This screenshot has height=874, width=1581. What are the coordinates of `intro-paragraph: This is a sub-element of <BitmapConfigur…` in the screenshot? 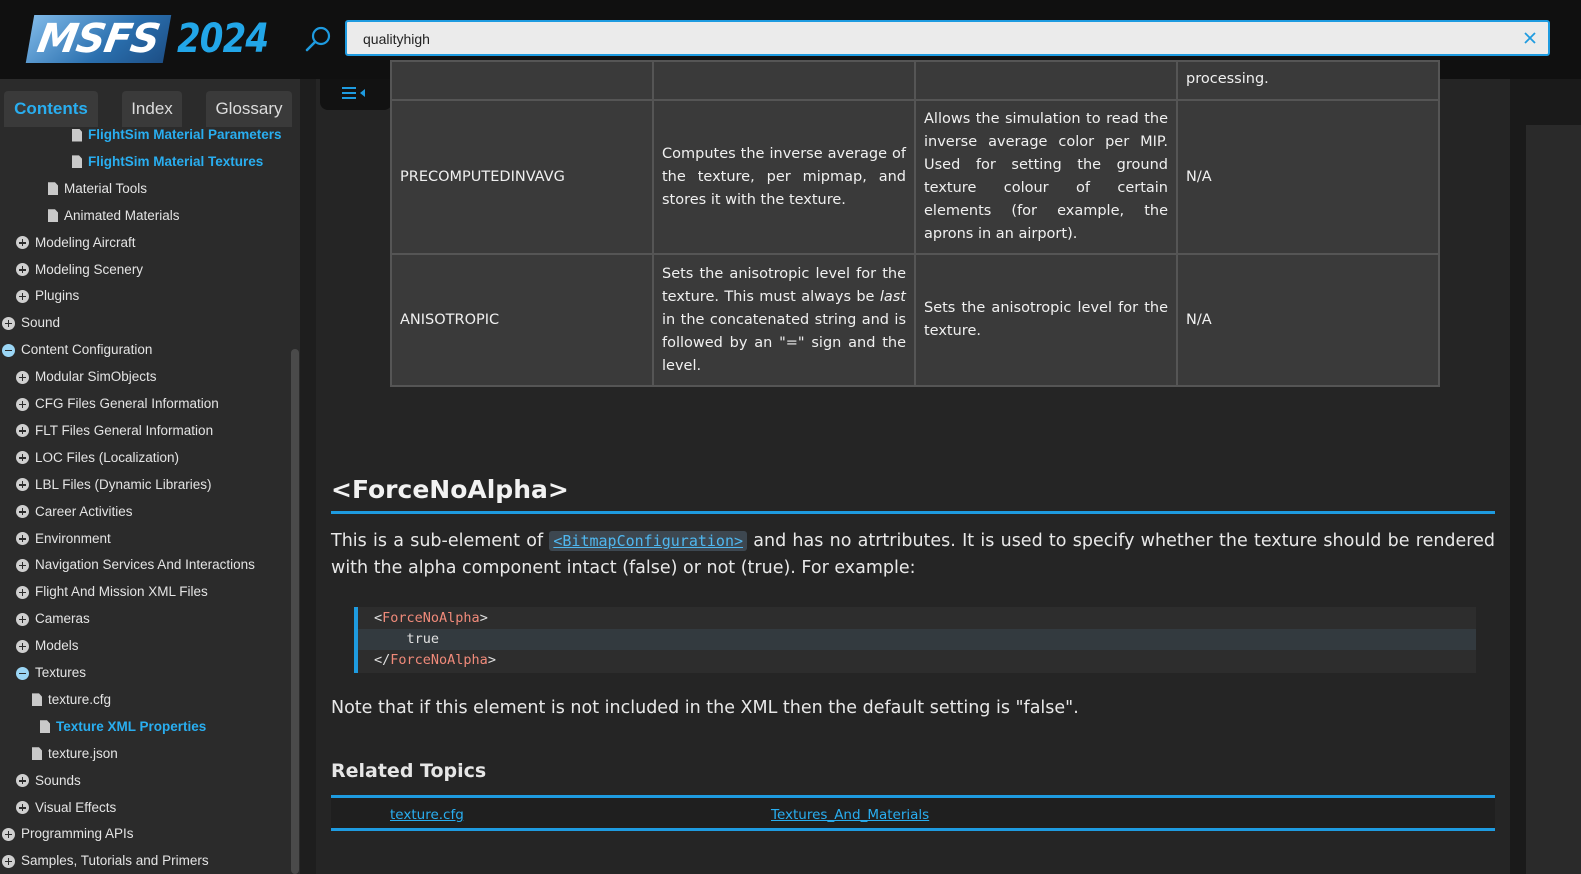 It's located at (913, 555).